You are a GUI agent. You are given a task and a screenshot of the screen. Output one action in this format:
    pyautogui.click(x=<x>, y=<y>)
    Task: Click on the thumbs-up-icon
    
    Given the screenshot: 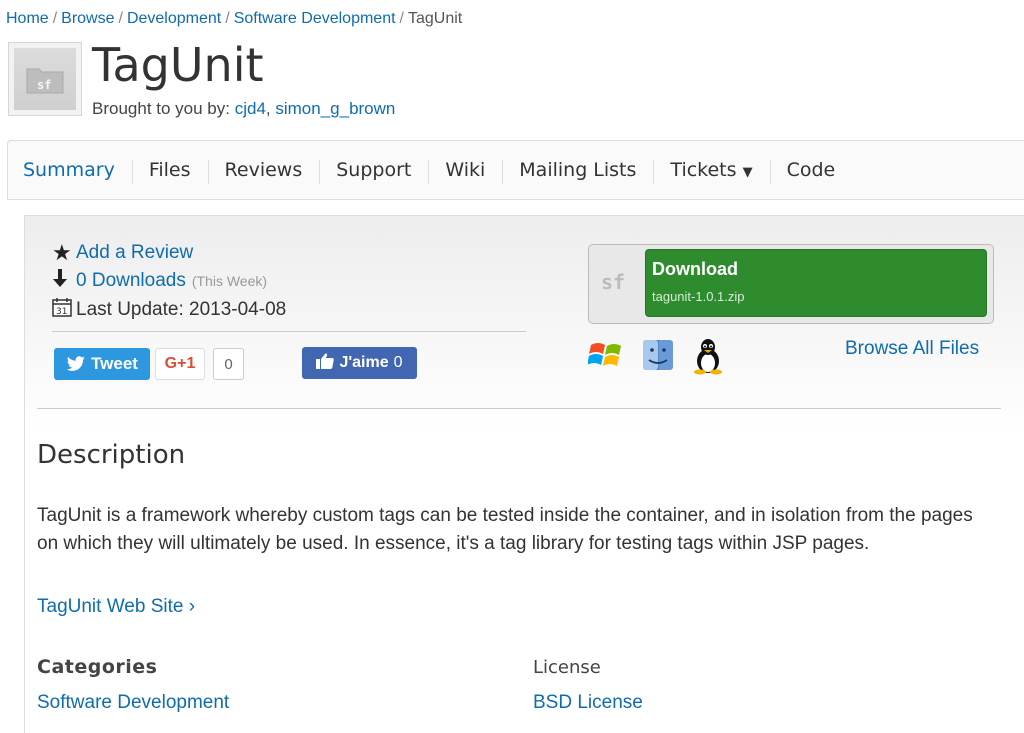 What is the action you would take?
    pyautogui.click(x=325, y=363)
    